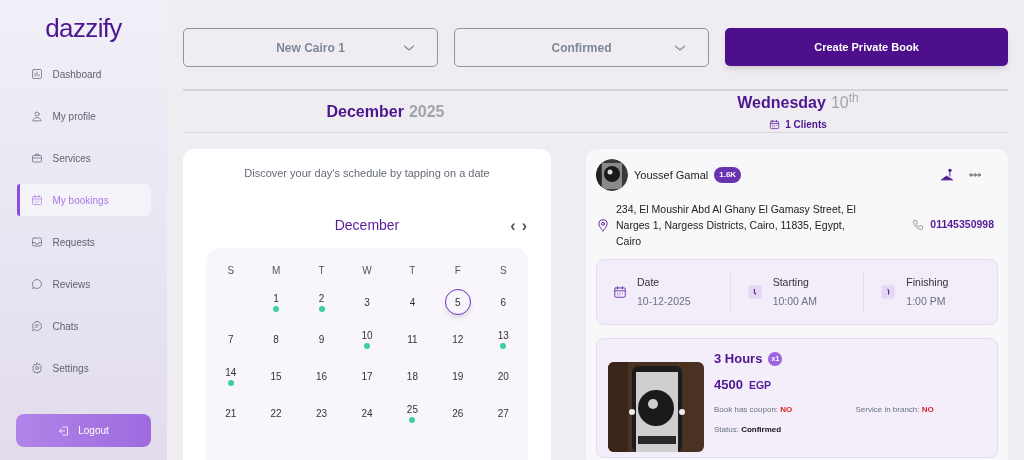 This screenshot has width=1024, height=460. What do you see at coordinates (503, 413) in the screenshot?
I see `calendar-day: 27` at bounding box center [503, 413].